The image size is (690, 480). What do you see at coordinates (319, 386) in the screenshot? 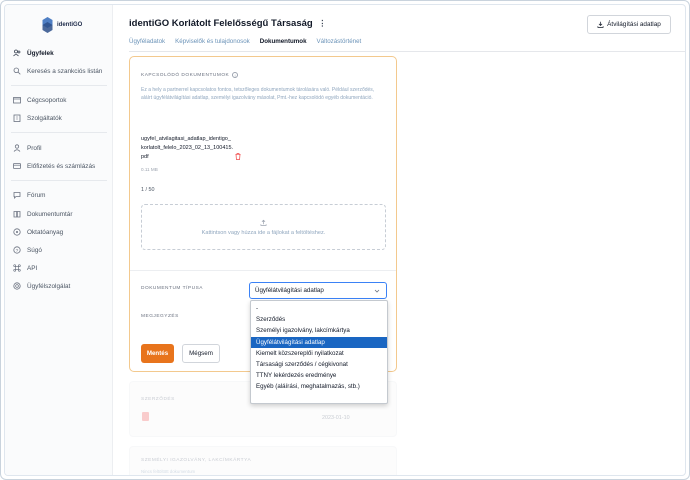
I see `dropdown-option: Egyéb (aláírási, meghatalmazás, stb.)` at bounding box center [319, 386].